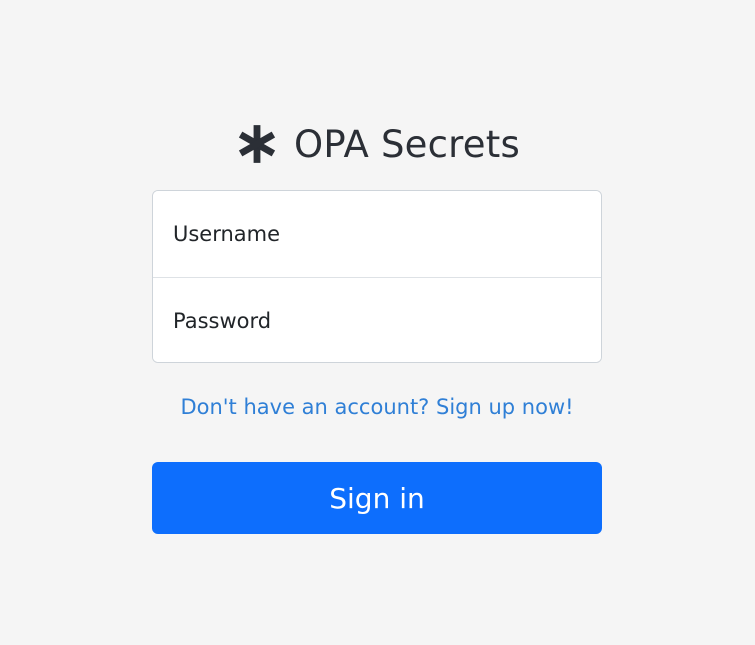 This screenshot has width=755, height=645. What do you see at coordinates (407, 144) in the screenshot?
I see `app-title: OPA Secrets` at bounding box center [407, 144].